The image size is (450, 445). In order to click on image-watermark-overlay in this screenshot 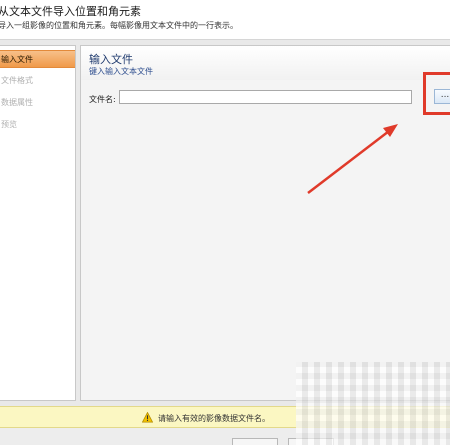, I will do `click(373, 403)`.